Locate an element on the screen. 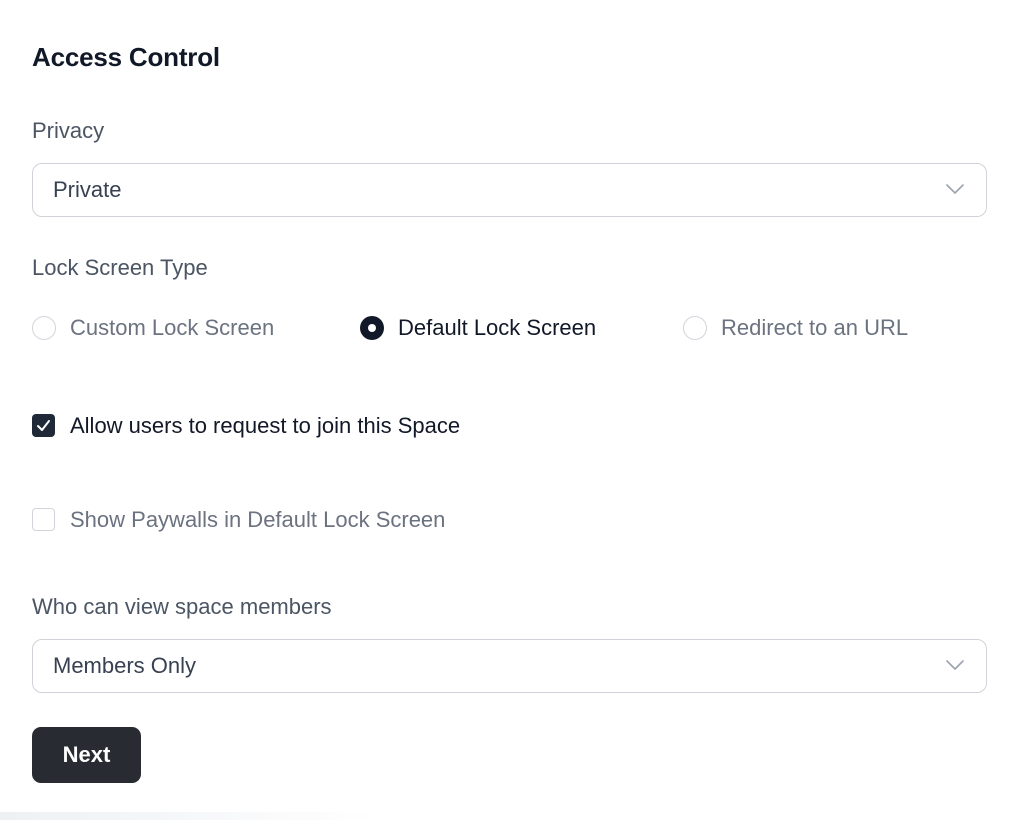  radio-default-lock-screen: Default Lock Screen is located at coordinates (505, 328).